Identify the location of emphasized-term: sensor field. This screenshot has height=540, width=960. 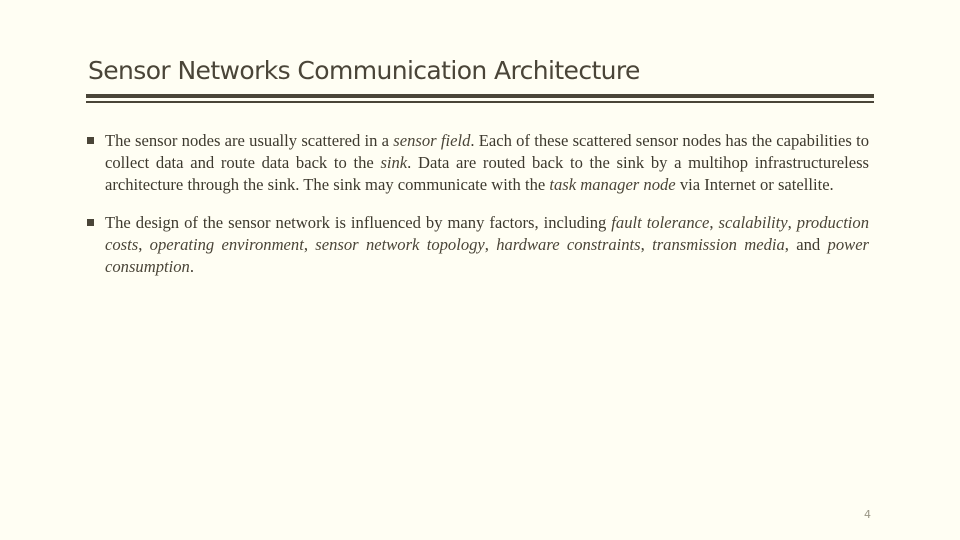
(432, 140).